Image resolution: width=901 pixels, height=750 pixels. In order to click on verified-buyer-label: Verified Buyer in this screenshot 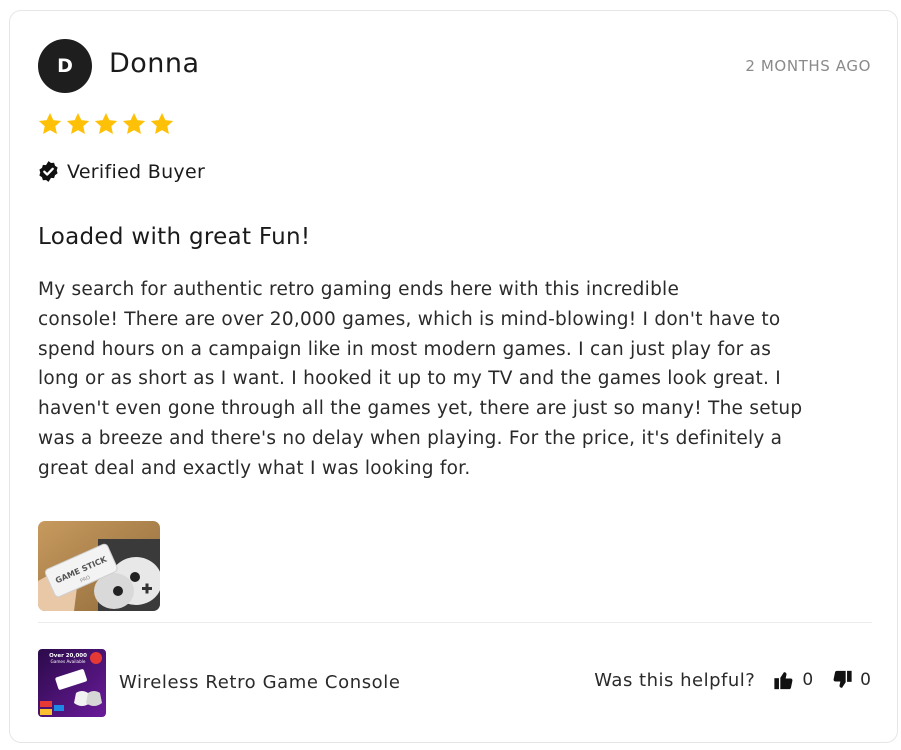, I will do `click(136, 171)`.